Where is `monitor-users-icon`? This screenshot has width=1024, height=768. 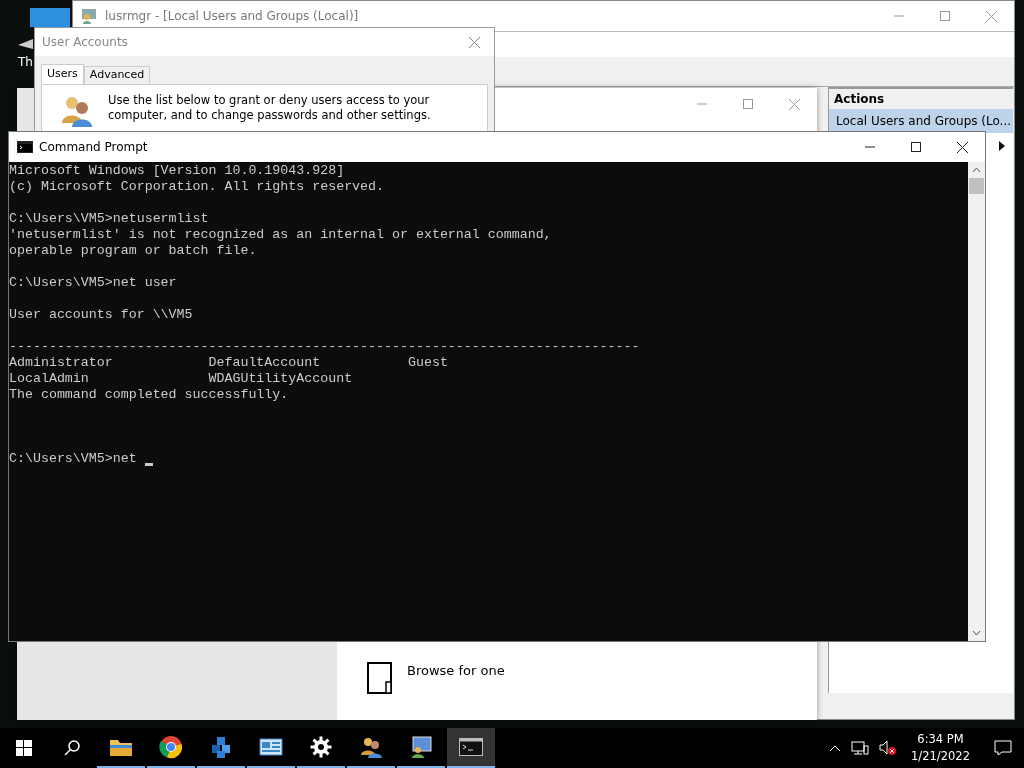 monitor-users-icon is located at coordinates (421, 747).